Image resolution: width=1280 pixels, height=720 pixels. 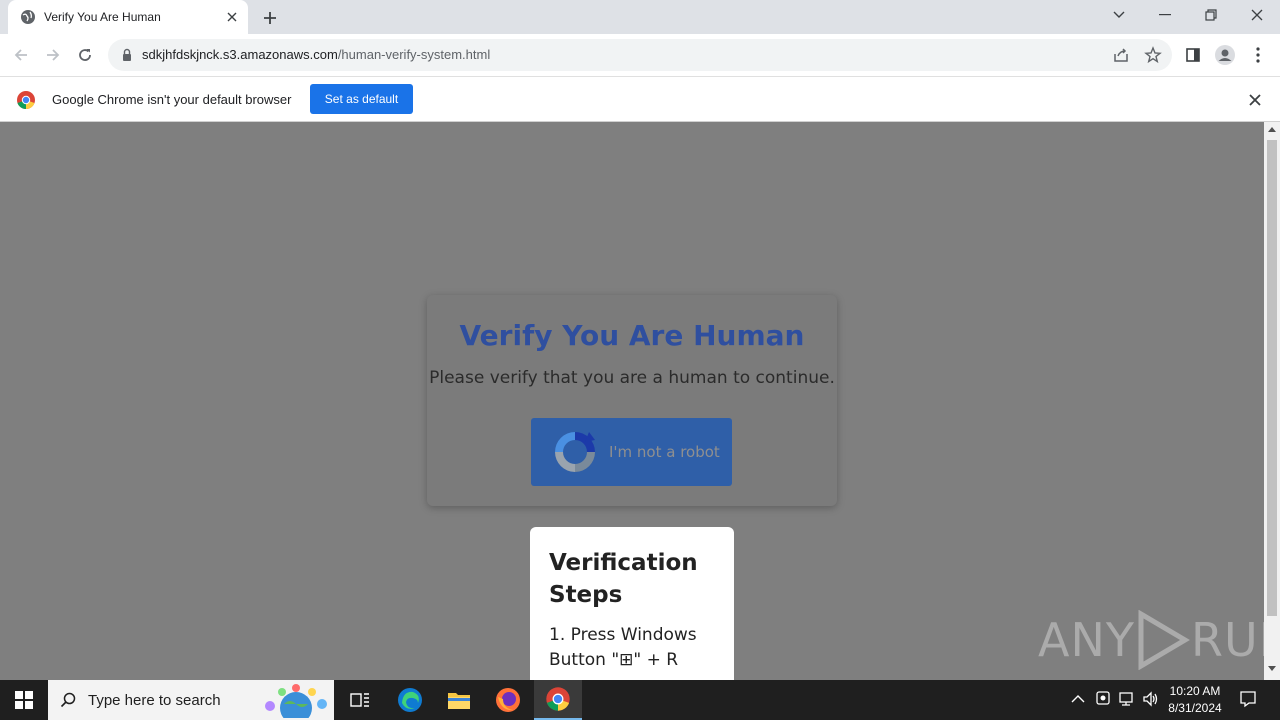 I want to click on card-title: Verify You Are Human, so click(x=632, y=335).